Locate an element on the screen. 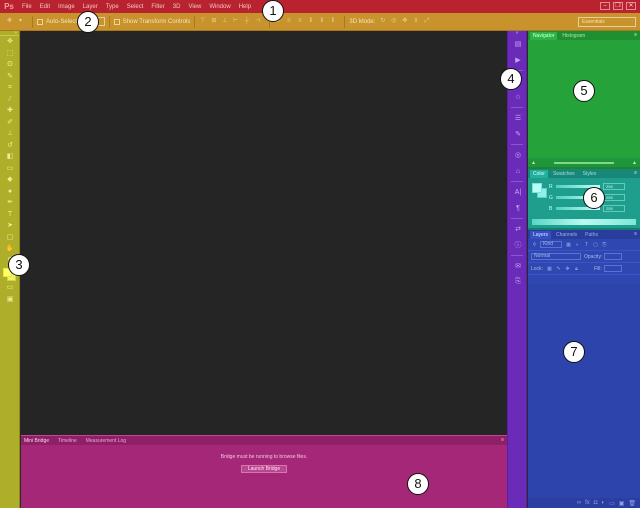 This screenshot has width=640, height=508. tab-histogram: Histogram is located at coordinates (573, 36).